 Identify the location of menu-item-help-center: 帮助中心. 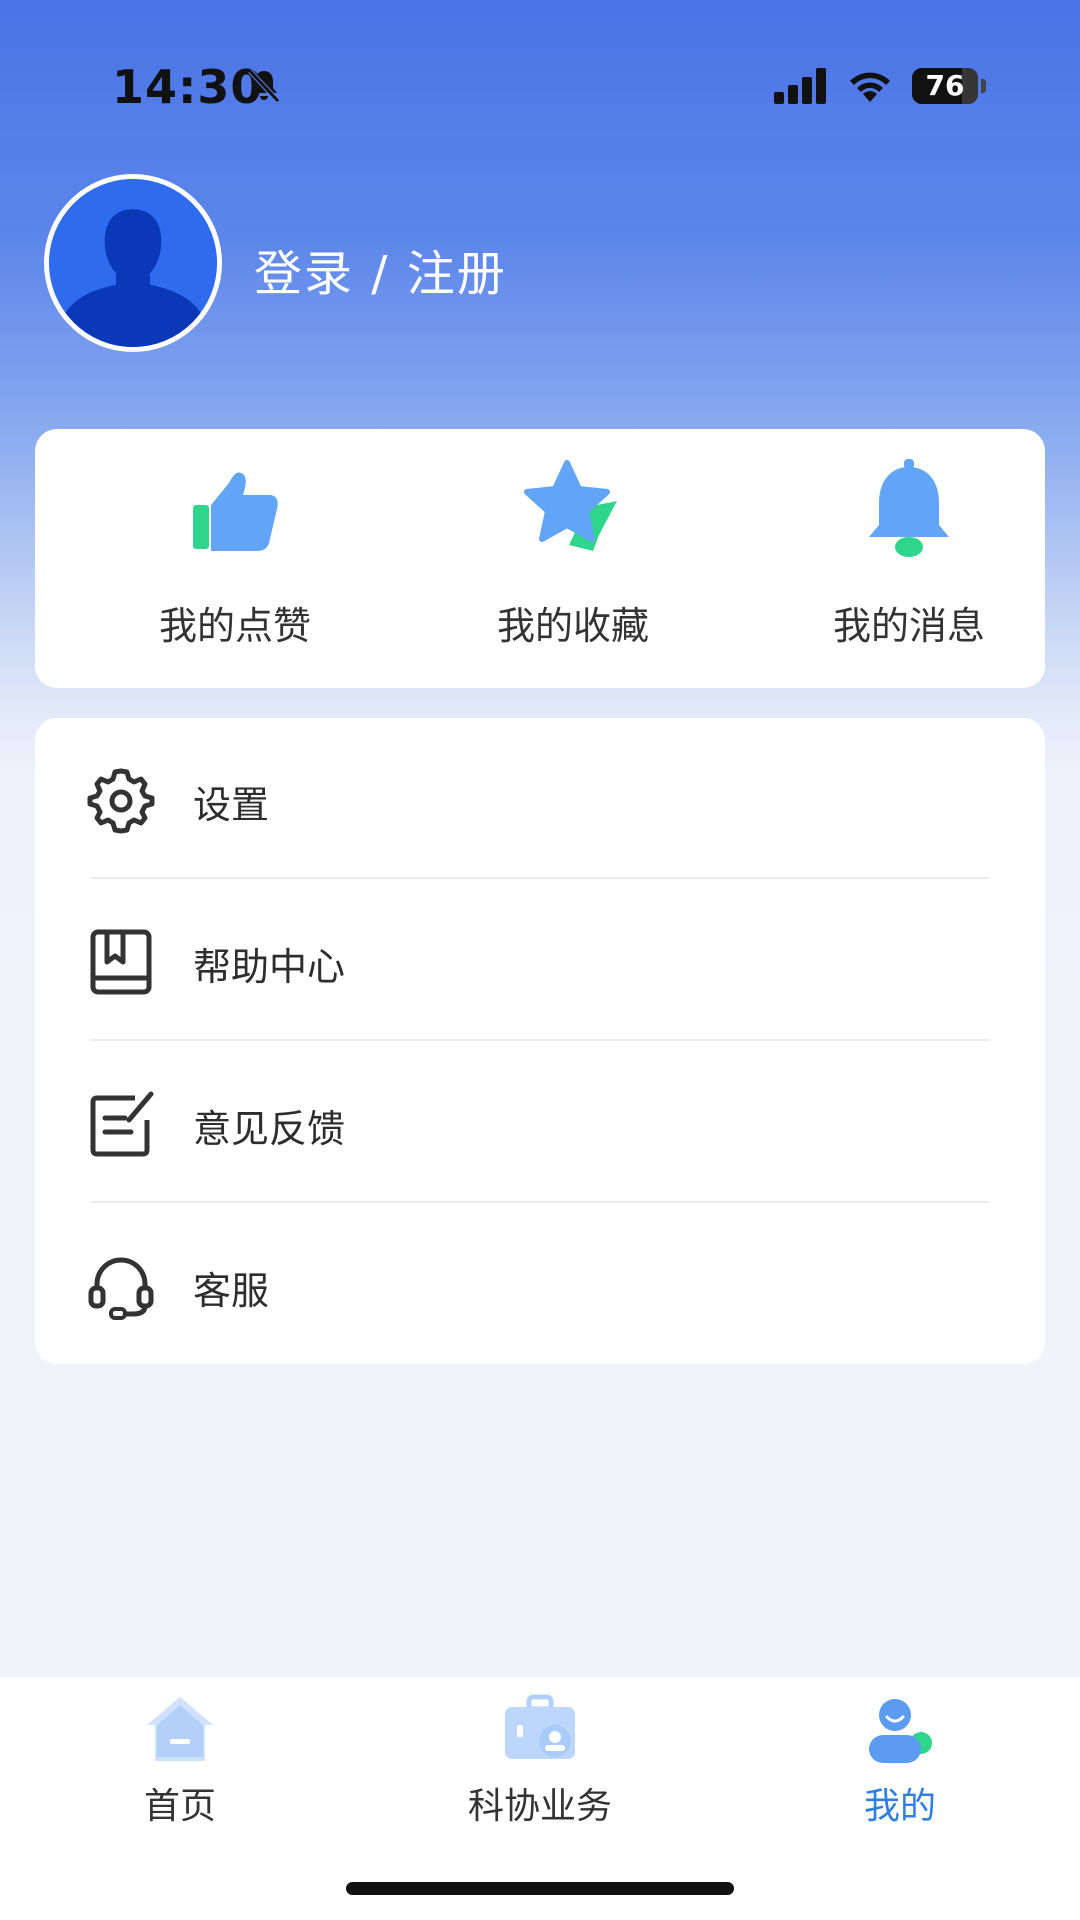
(540, 960).